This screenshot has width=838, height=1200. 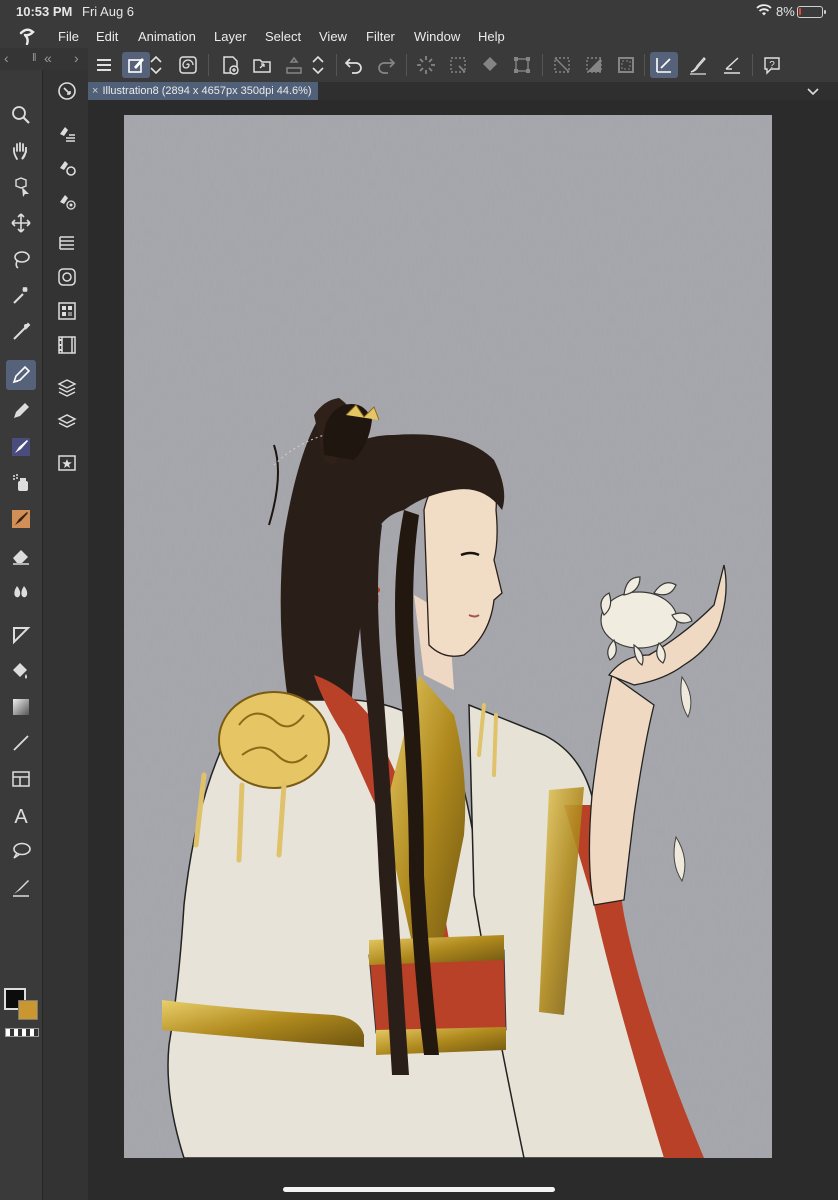 I want to click on fill-icon, so click(x=490, y=65).